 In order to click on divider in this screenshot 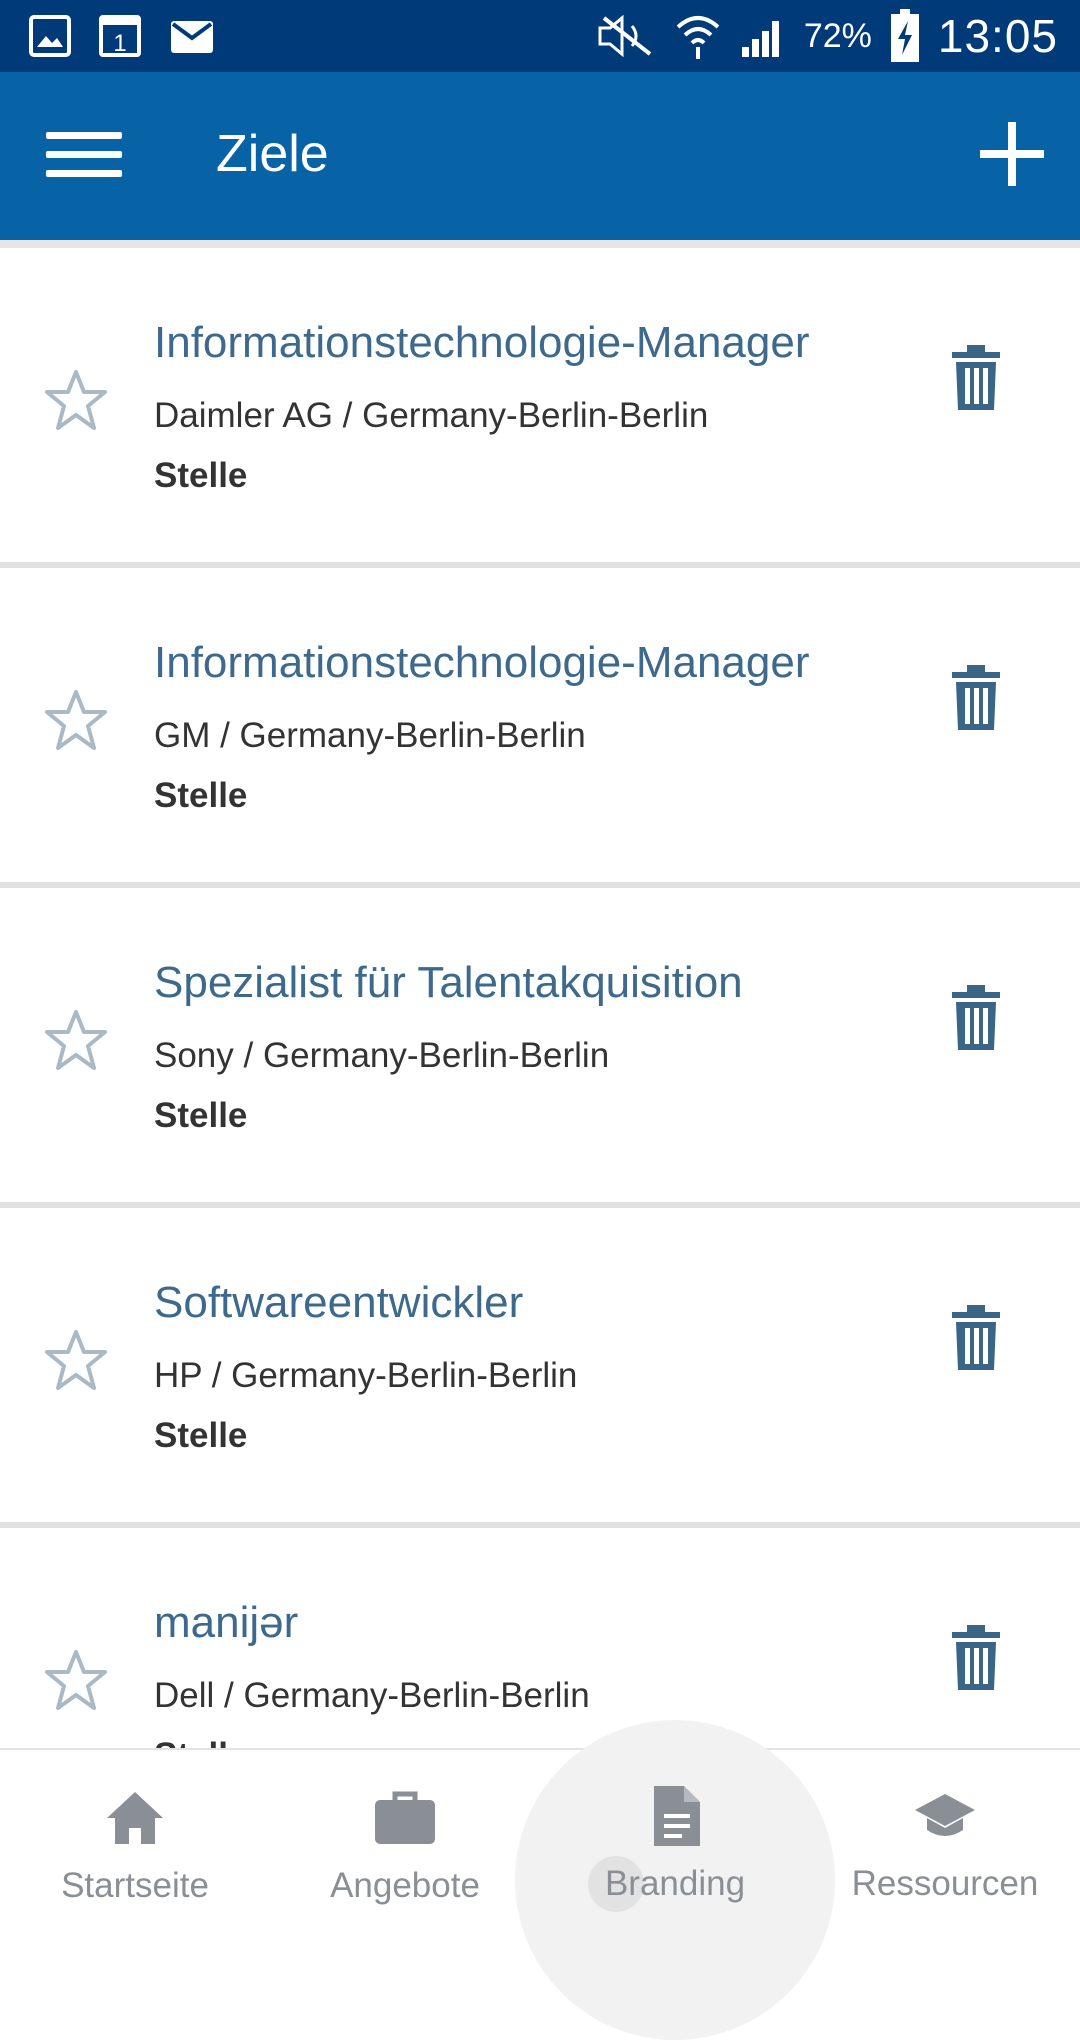, I will do `click(540, 244)`.